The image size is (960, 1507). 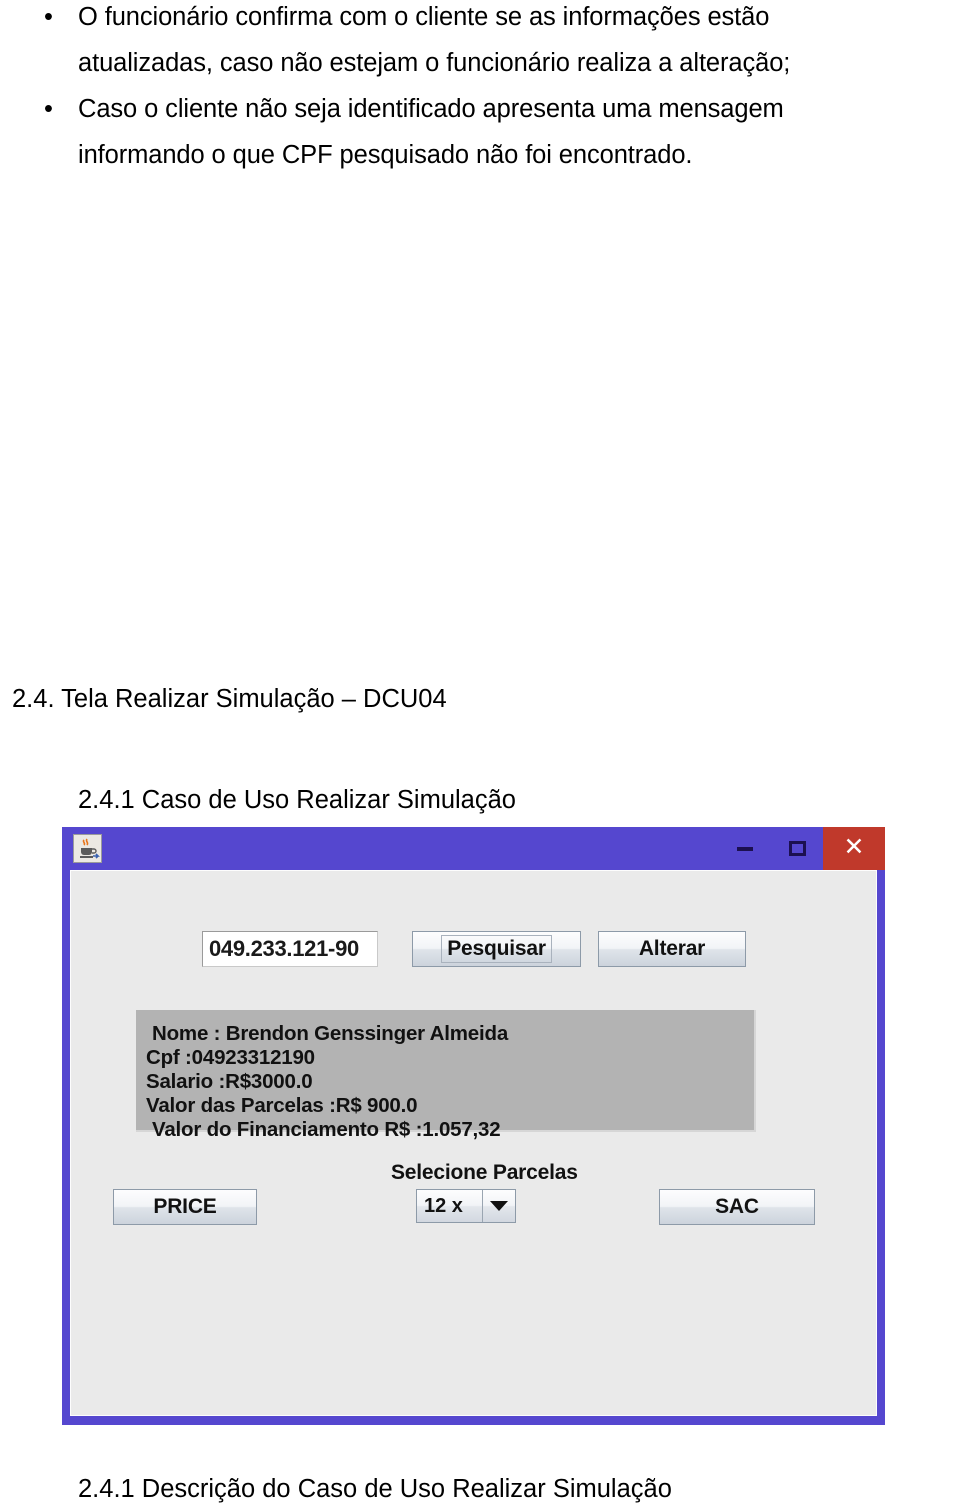 I want to click on minimize-icon, so click(x=745, y=848).